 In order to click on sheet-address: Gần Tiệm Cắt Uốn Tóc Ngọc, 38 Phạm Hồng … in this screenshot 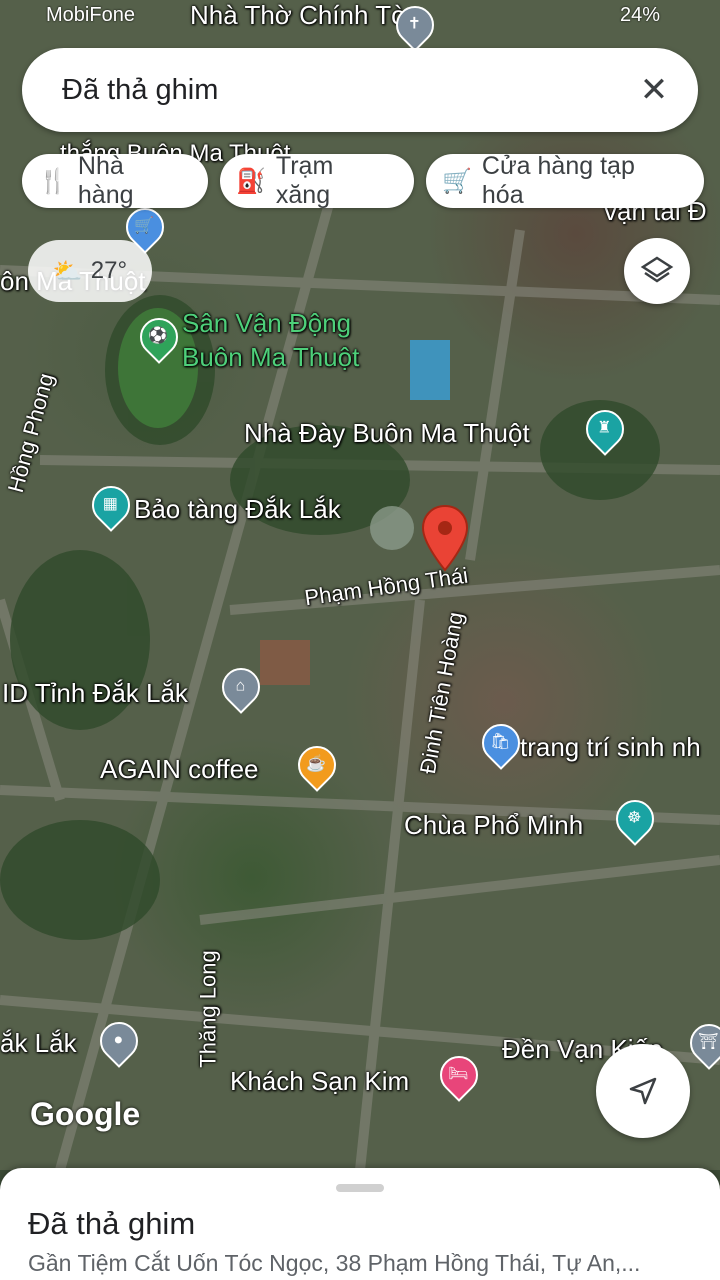, I will do `click(334, 1263)`.